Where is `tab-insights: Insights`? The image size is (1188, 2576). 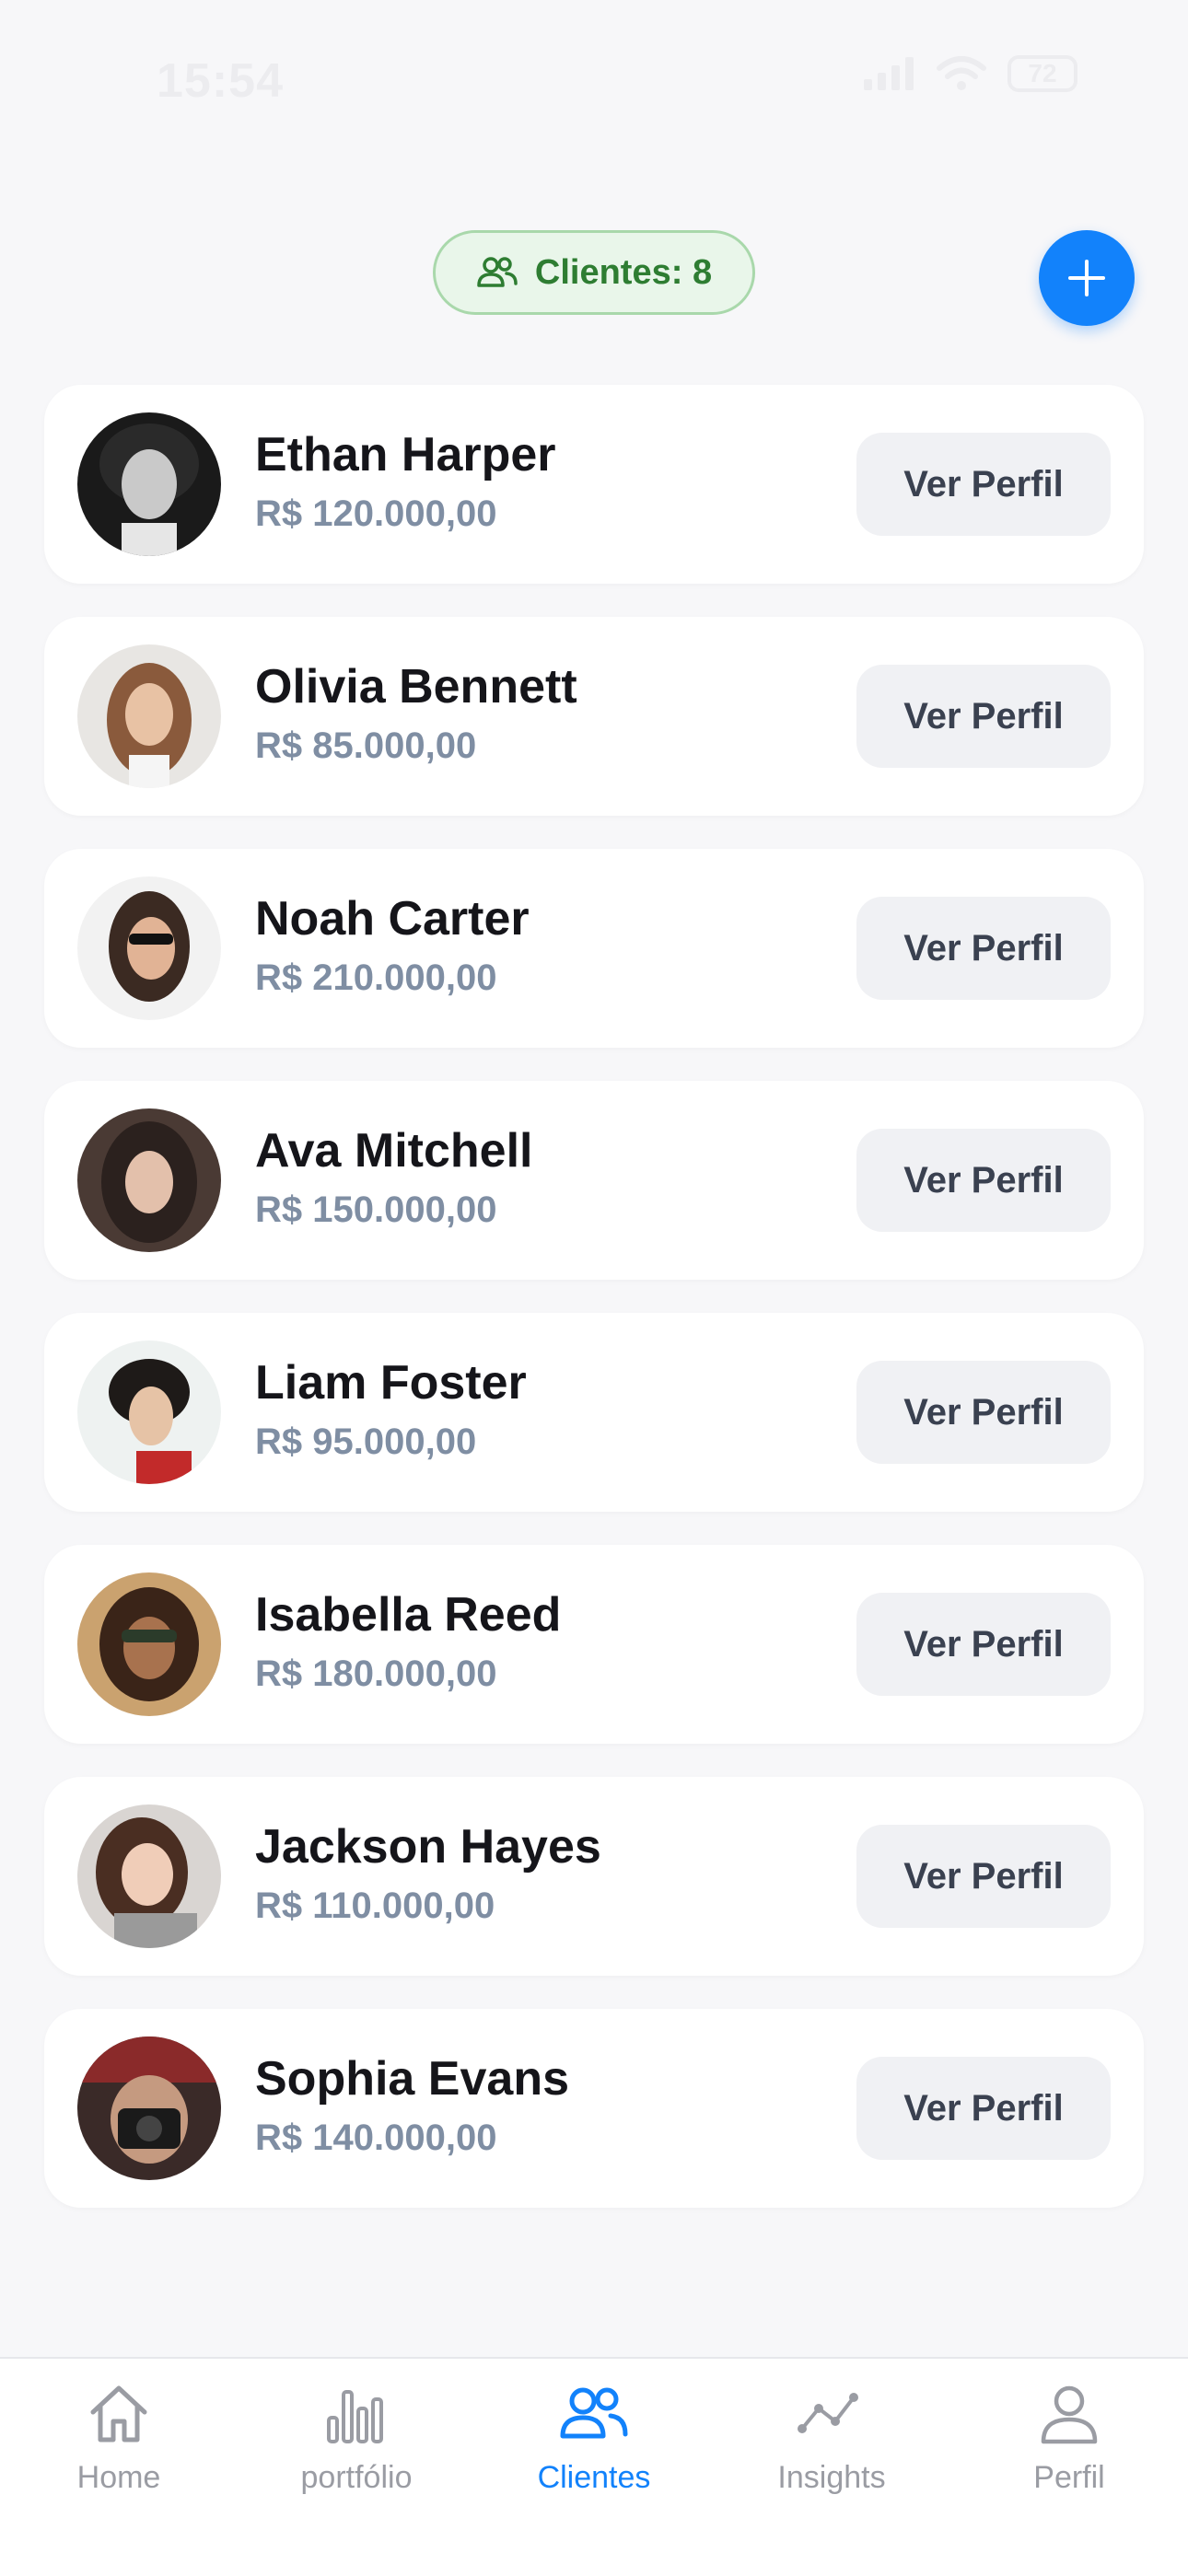 tab-insights: Insights is located at coordinates (831, 2455).